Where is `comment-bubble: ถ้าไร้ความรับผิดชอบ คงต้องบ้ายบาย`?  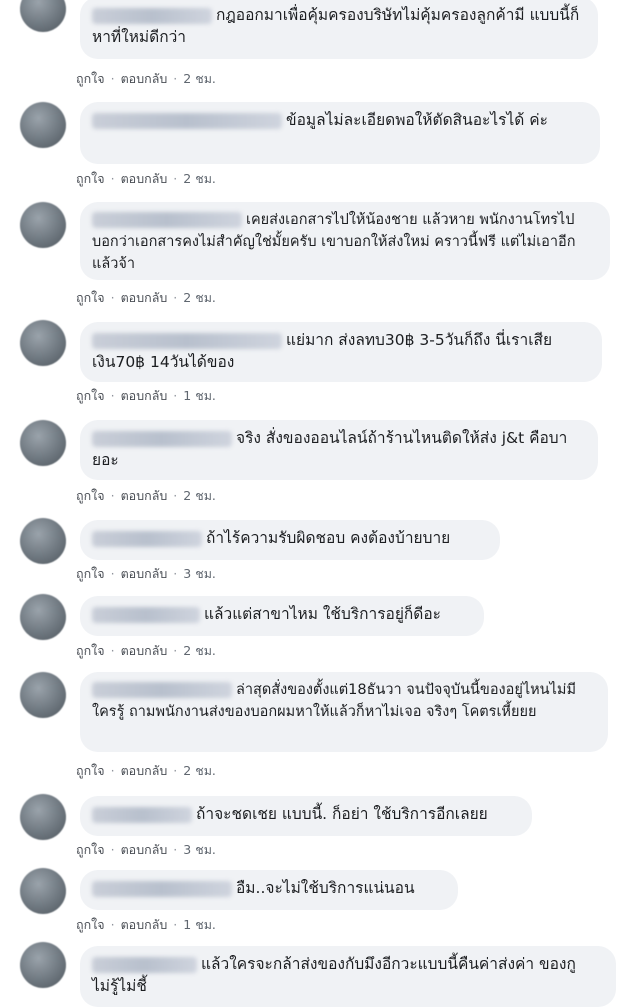
comment-bubble: ถ้าไร้ความรับผิดชอบ คงต้องบ้ายบาย is located at coordinates (290, 540).